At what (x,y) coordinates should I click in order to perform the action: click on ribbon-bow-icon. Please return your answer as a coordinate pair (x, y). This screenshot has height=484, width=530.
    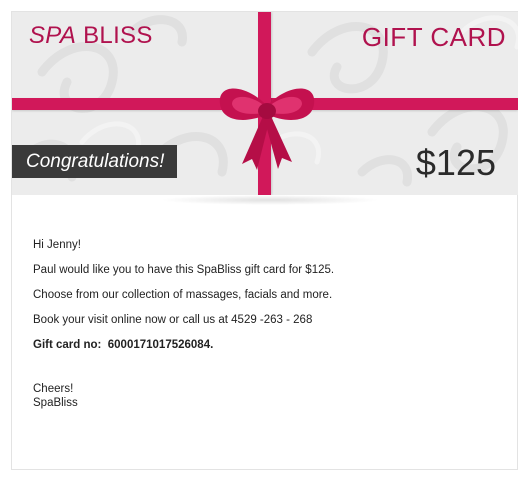
    Looking at the image, I should click on (267, 129).